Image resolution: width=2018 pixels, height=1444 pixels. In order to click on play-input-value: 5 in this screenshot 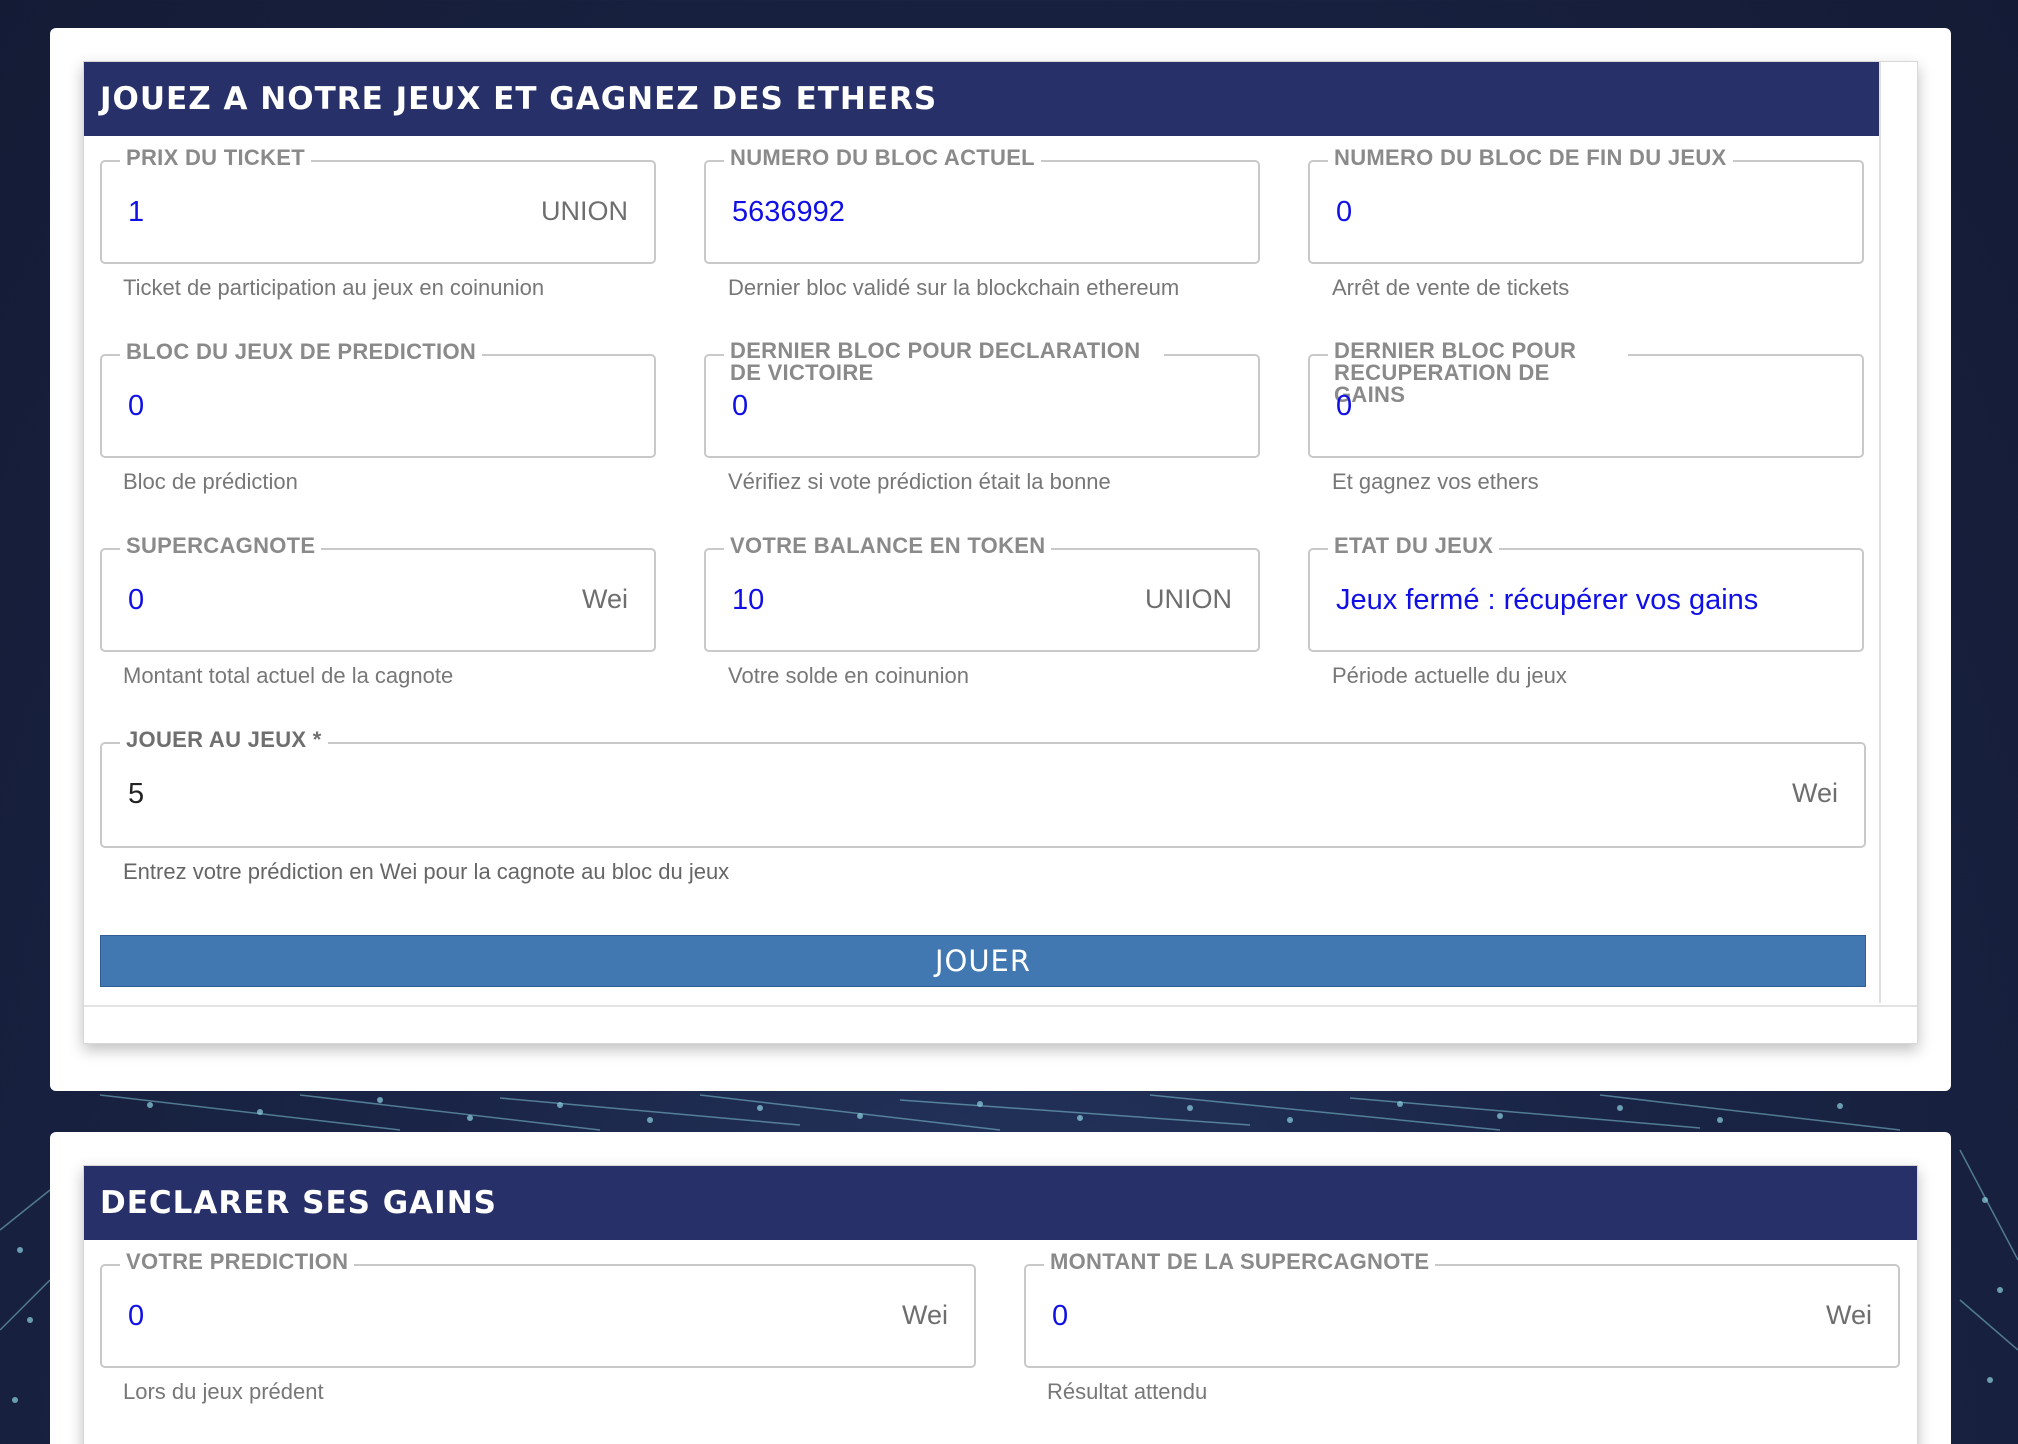, I will do `click(136, 794)`.